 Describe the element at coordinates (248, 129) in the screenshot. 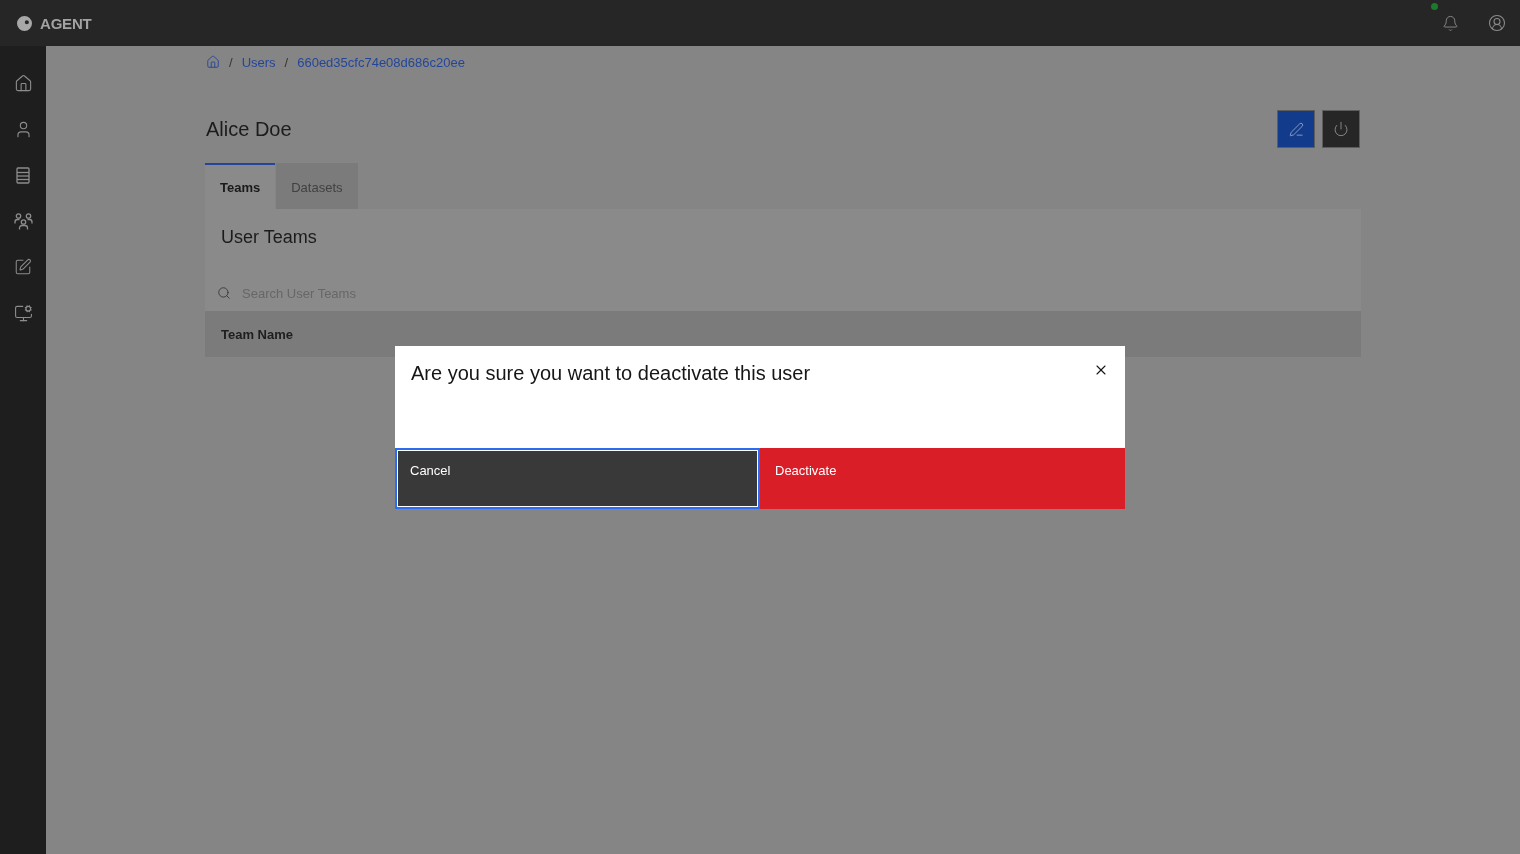

I see `page-title: Alice Doe` at that location.